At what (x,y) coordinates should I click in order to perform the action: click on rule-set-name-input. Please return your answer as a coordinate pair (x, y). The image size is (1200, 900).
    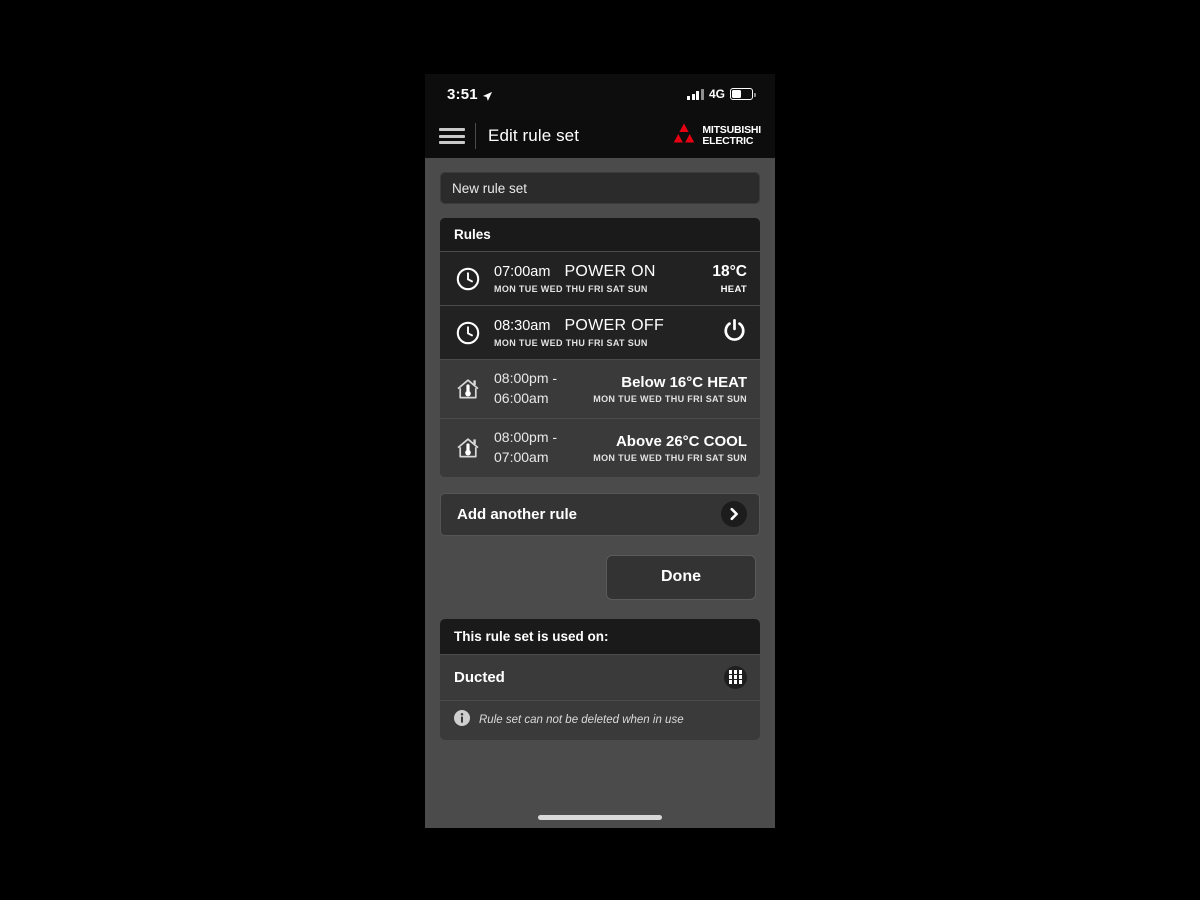
    Looking at the image, I should click on (600, 188).